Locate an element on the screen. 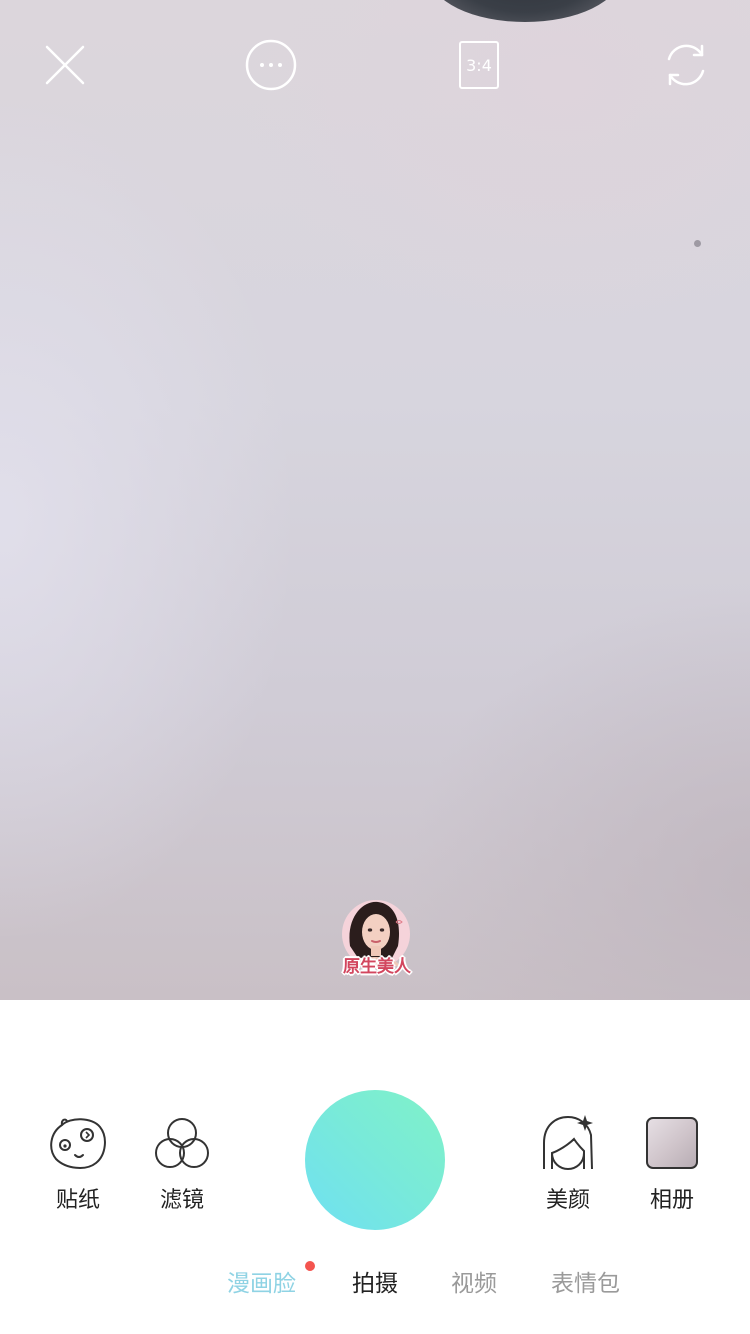 Image resolution: width=750 pixels, height=1334 pixels. notification-dot is located at coordinates (310, 1266).